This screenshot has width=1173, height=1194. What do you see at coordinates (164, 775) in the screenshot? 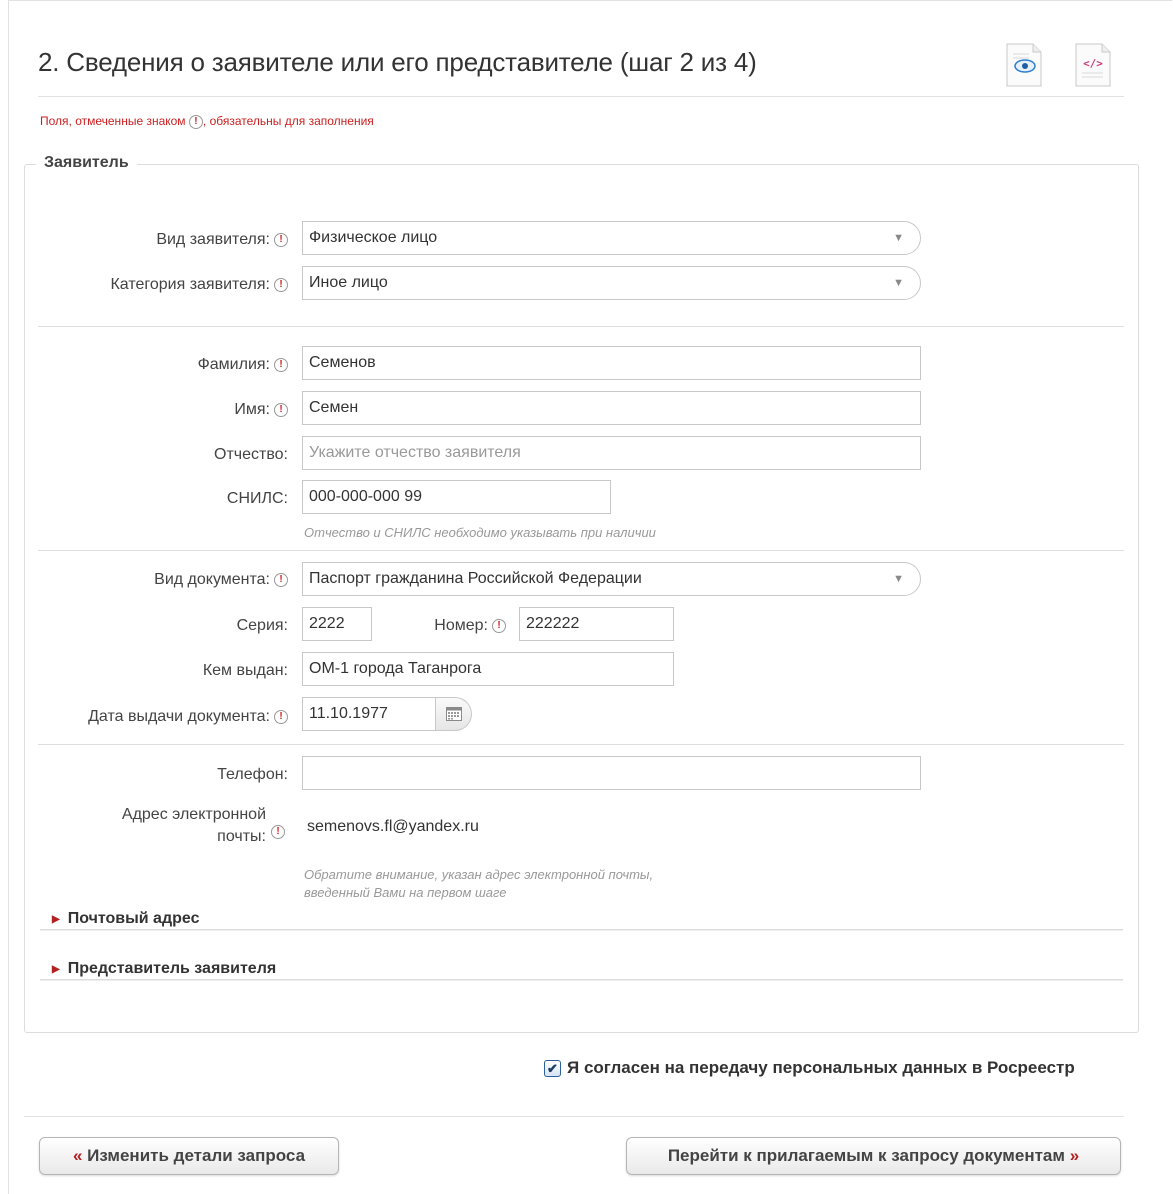
I see `phone-label: Телефон:` at bounding box center [164, 775].